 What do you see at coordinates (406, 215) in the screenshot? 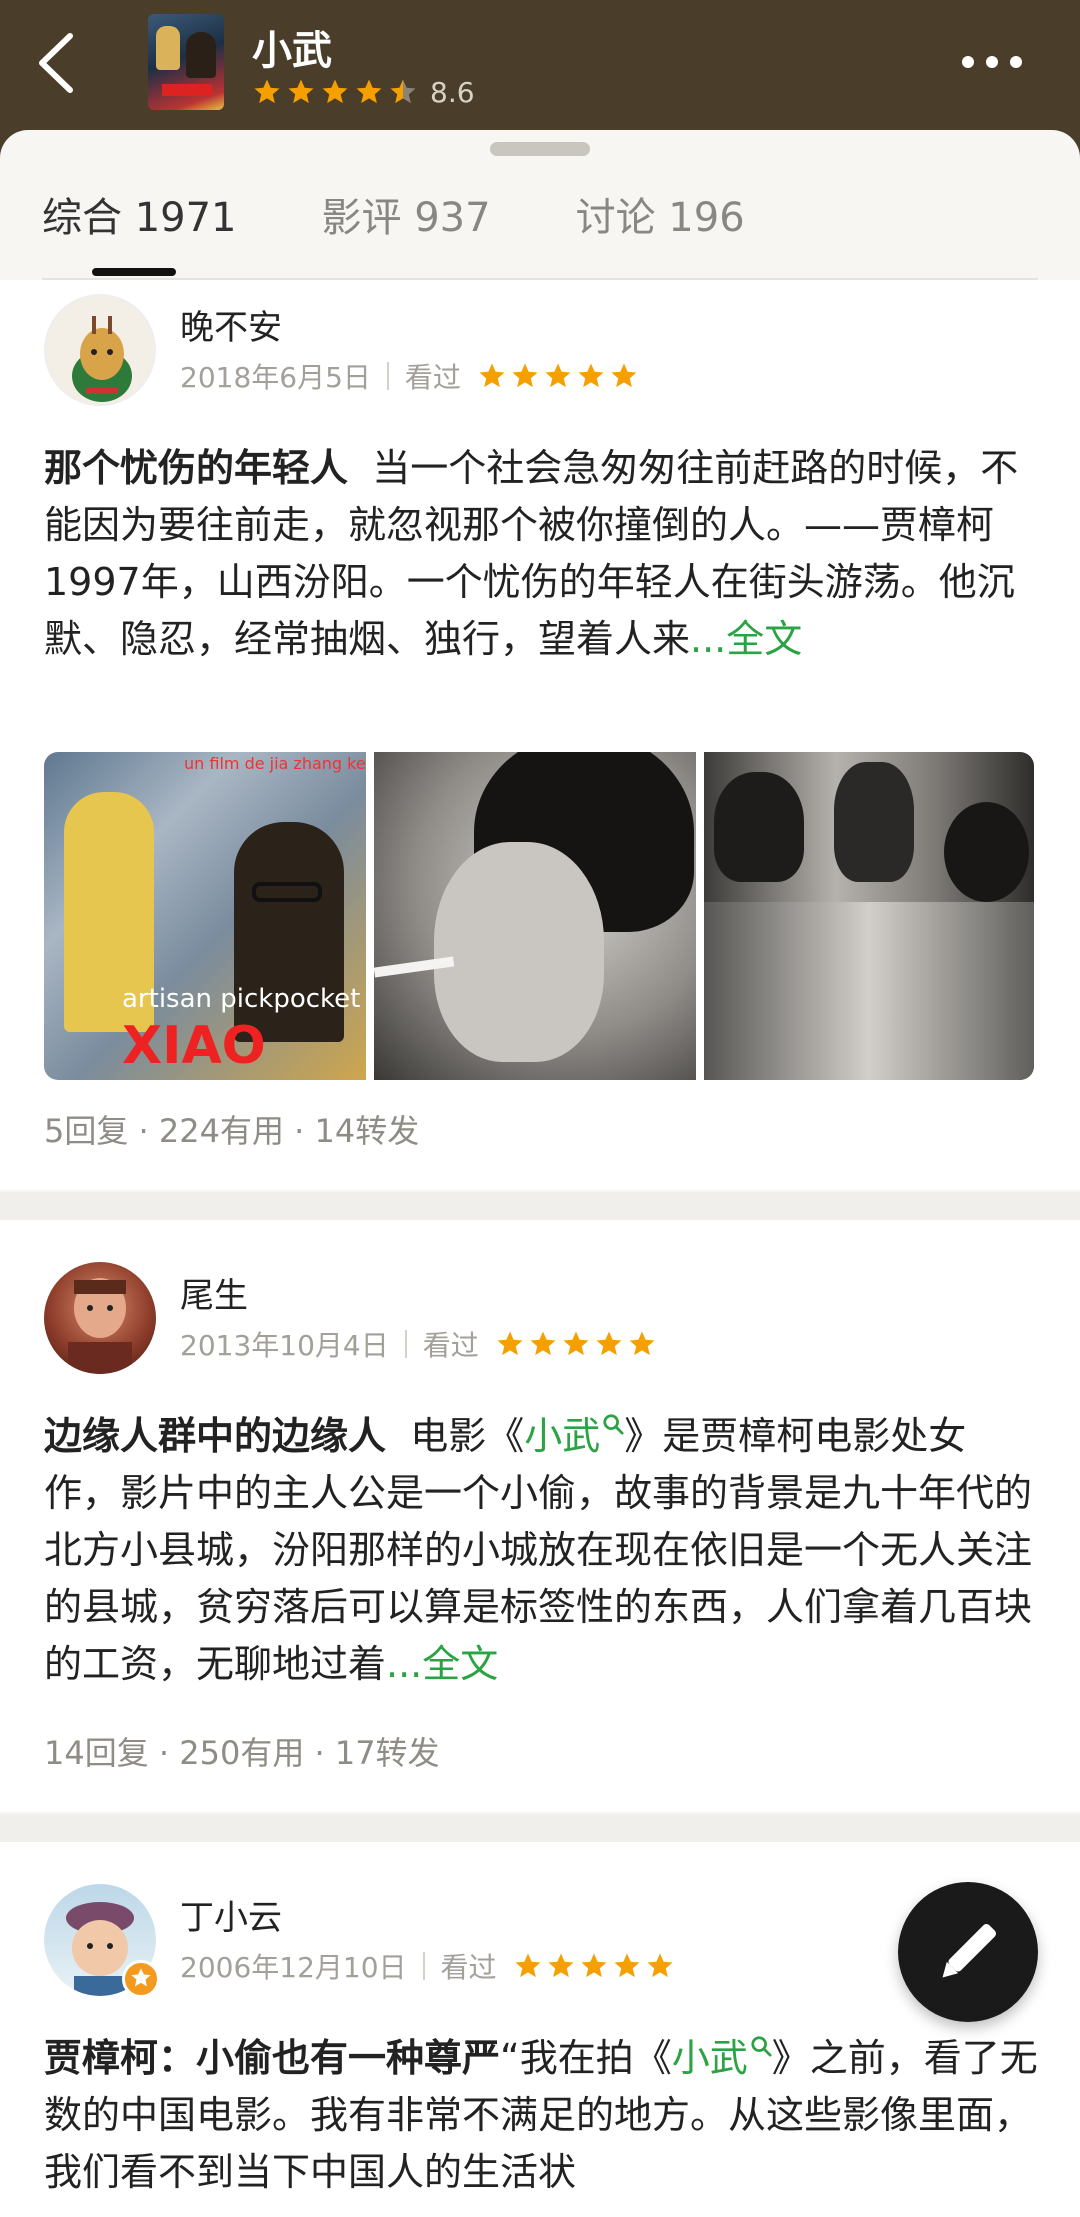
I see `tab-reviews: 影评 937` at bounding box center [406, 215].